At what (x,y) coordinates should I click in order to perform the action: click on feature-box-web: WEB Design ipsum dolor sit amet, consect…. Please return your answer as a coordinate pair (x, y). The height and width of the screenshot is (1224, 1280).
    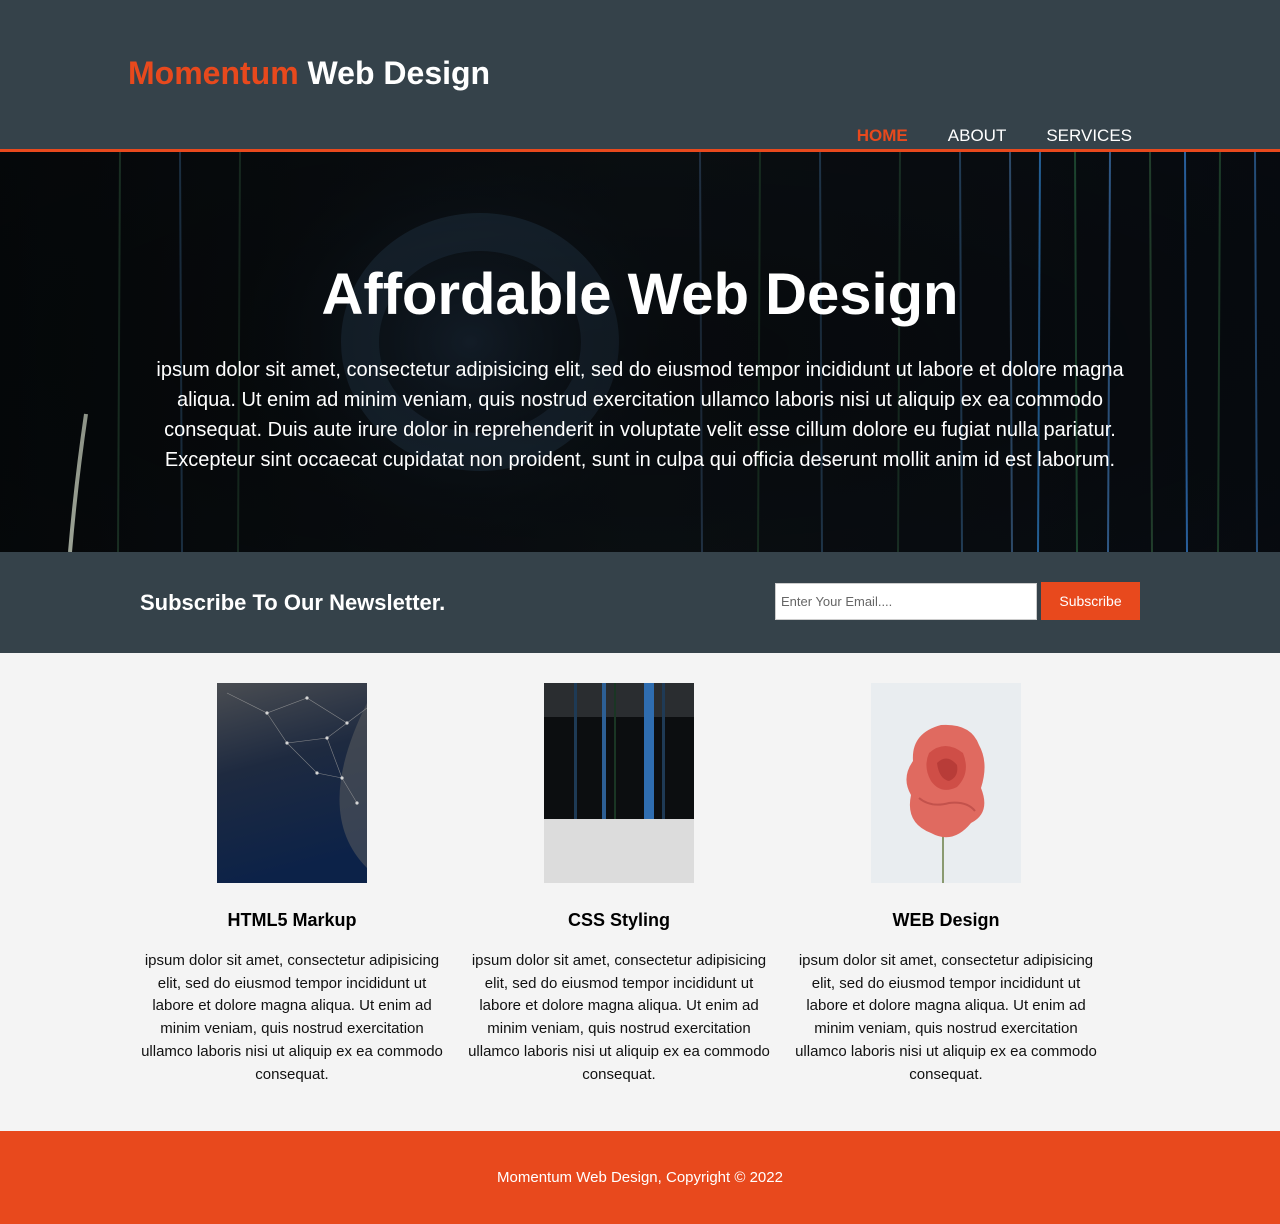
    Looking at the image, I should click on (946, 884).